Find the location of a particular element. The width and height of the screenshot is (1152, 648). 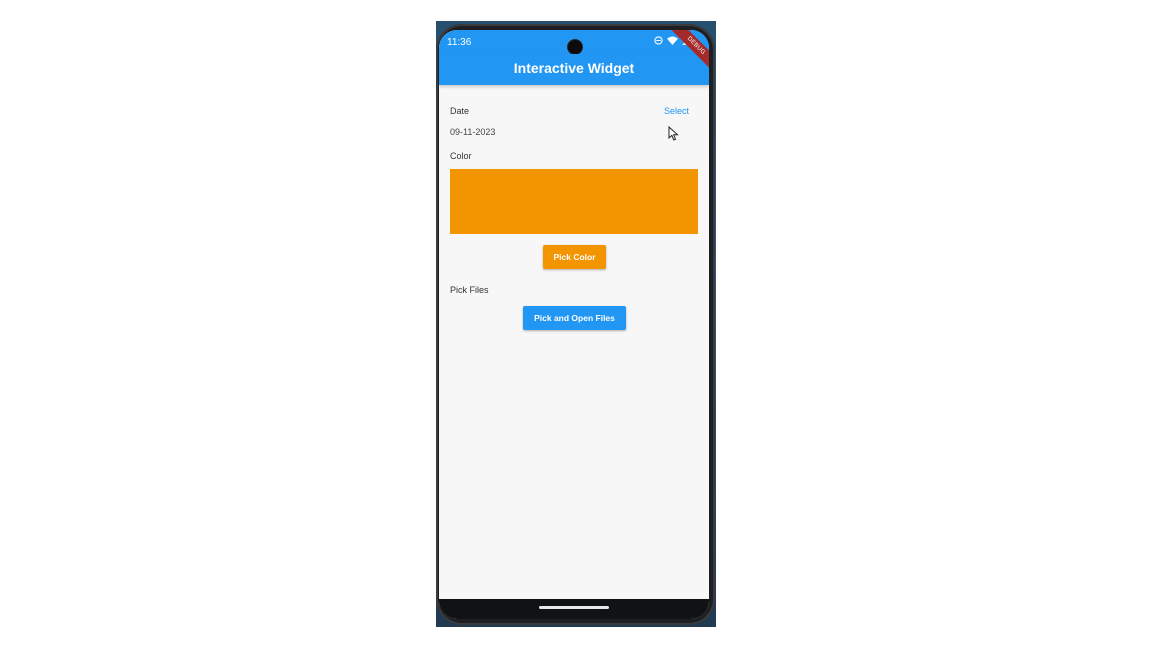

pick-color-button: Pick Color is located at coordinates (574, 257).